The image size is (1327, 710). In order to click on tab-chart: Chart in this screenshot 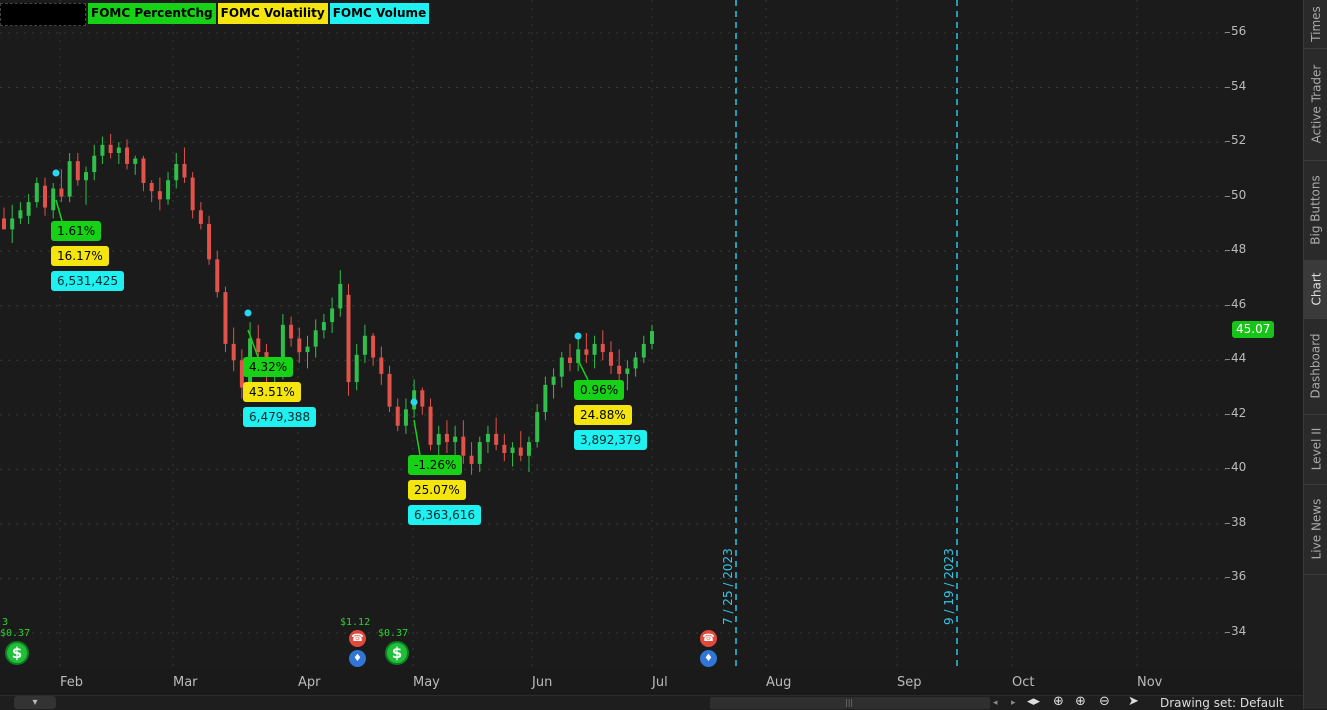, I will do `click(1315, 289)`.